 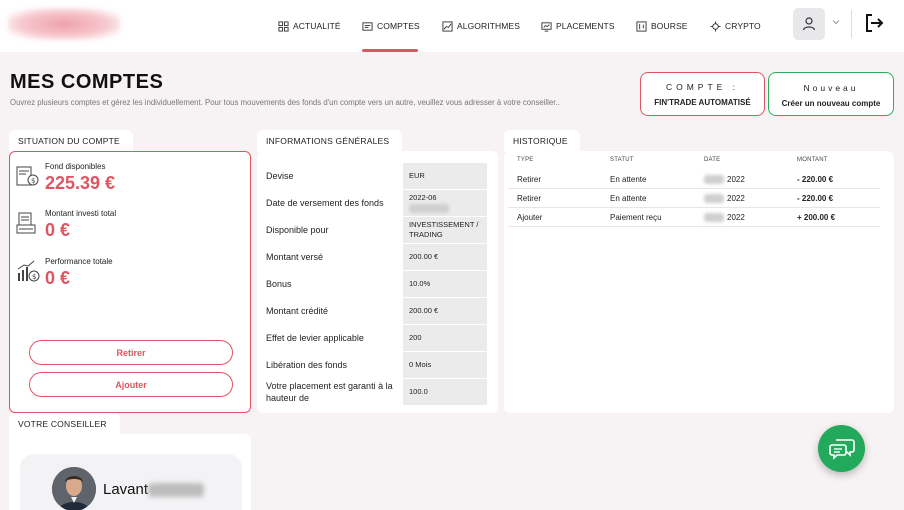 I want to click on new-account-button: Nouveau Créer un nouveau compte, so click(x=831, y=94).